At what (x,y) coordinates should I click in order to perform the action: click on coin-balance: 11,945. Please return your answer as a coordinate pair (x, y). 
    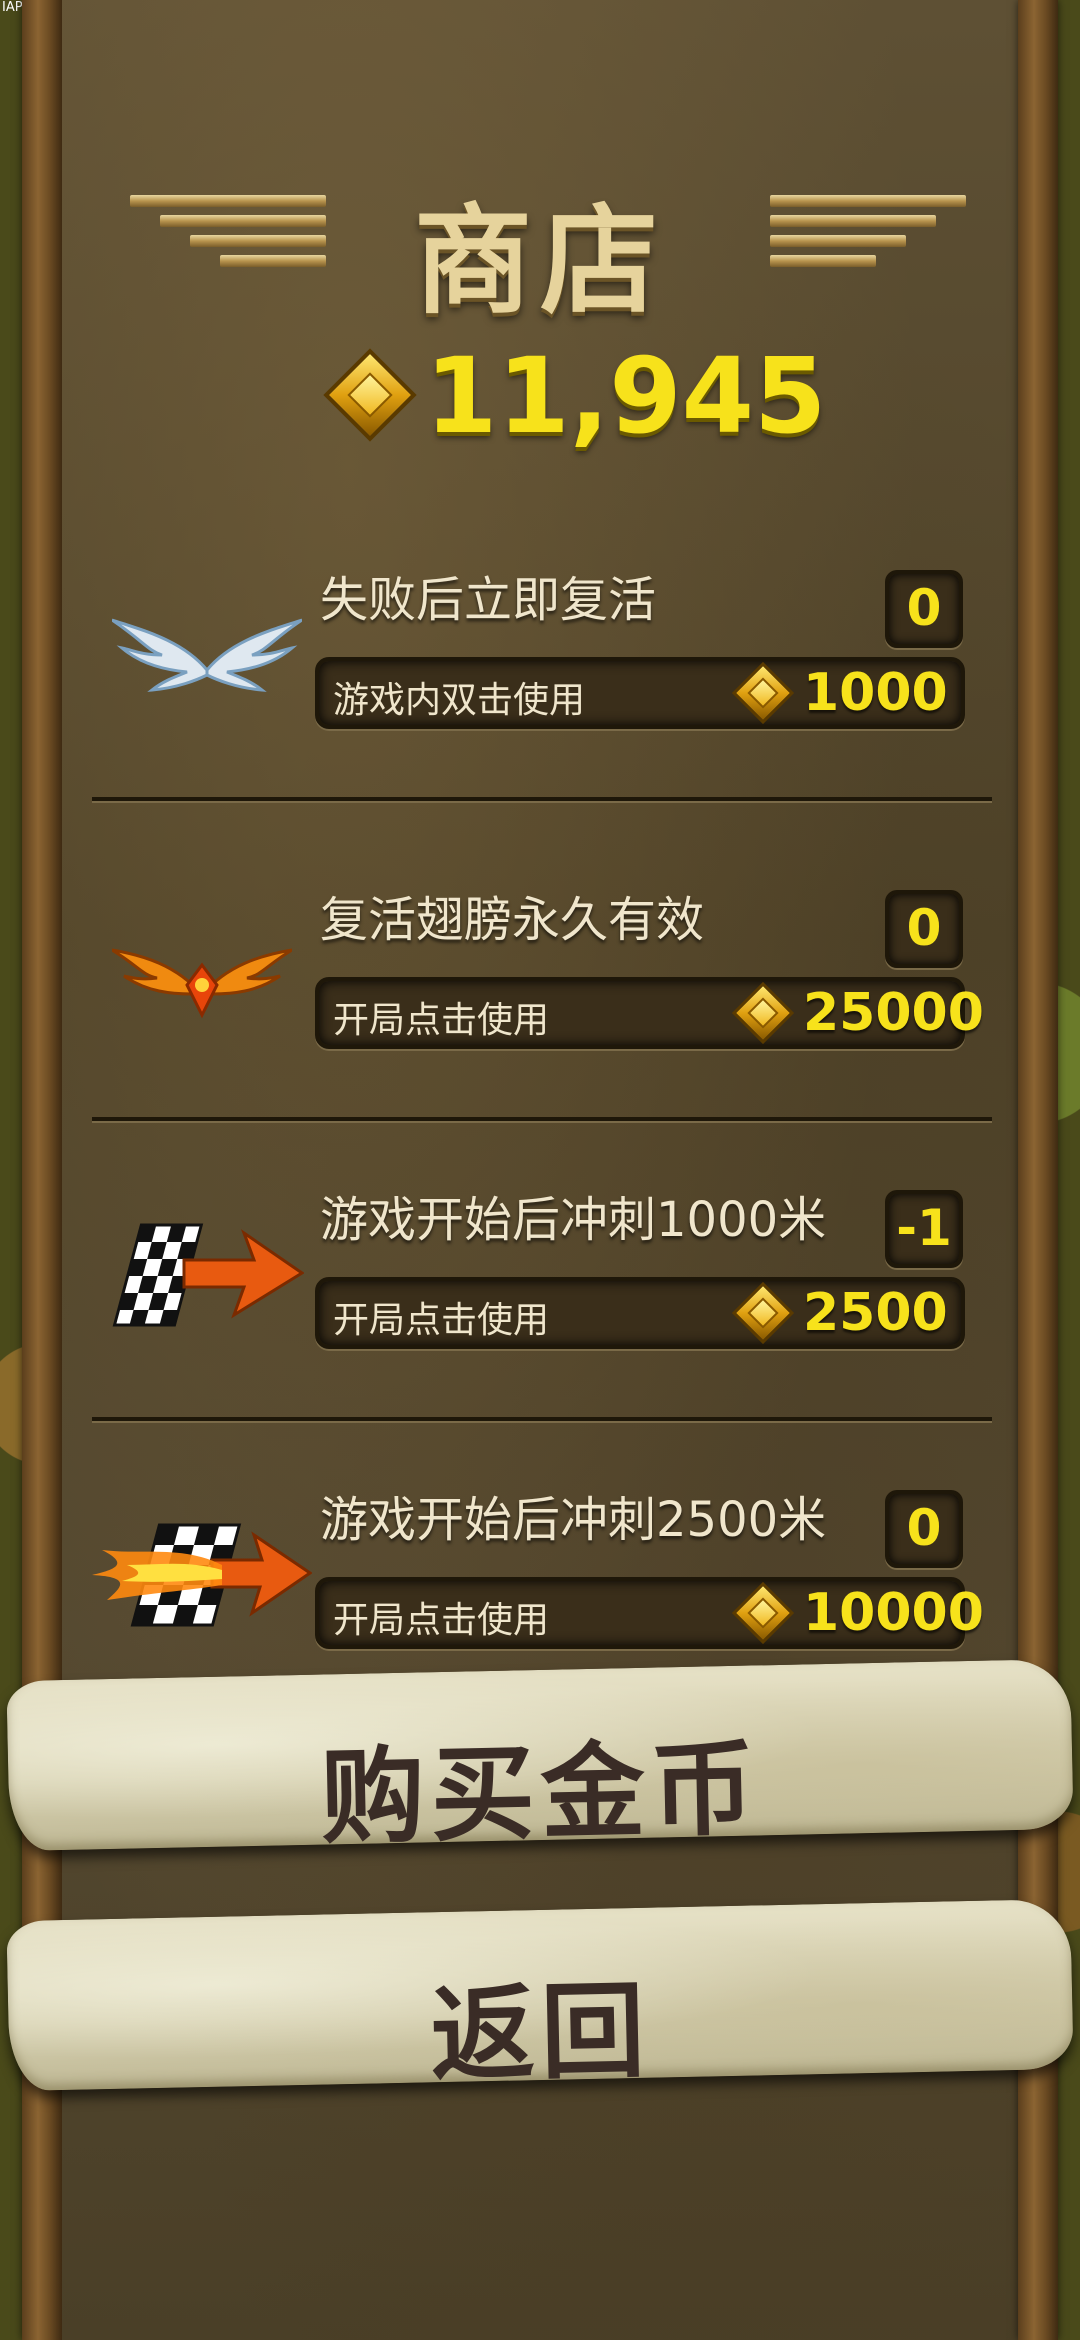
    Looking at the image, I should click on (573, 396).